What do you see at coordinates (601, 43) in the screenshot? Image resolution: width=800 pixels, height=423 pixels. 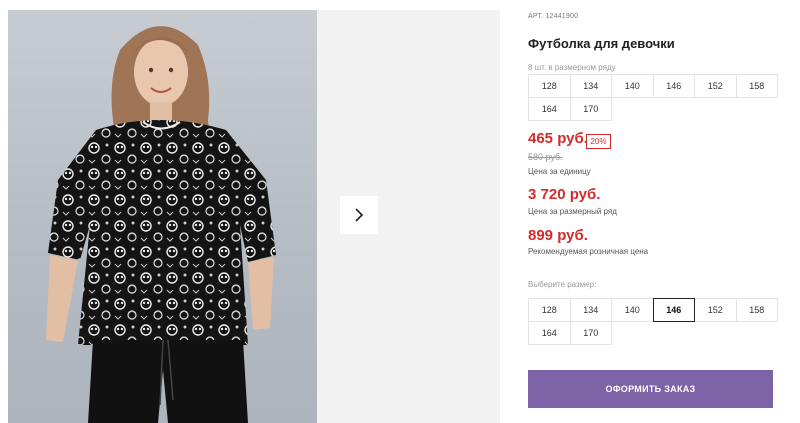 I see `product-title: Футболка для девочки` at bounding box center [601, 43].